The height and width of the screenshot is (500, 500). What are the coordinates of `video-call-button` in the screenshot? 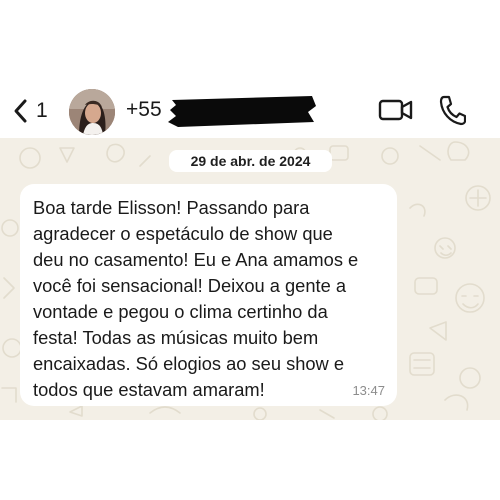 It's located at (396, 110).